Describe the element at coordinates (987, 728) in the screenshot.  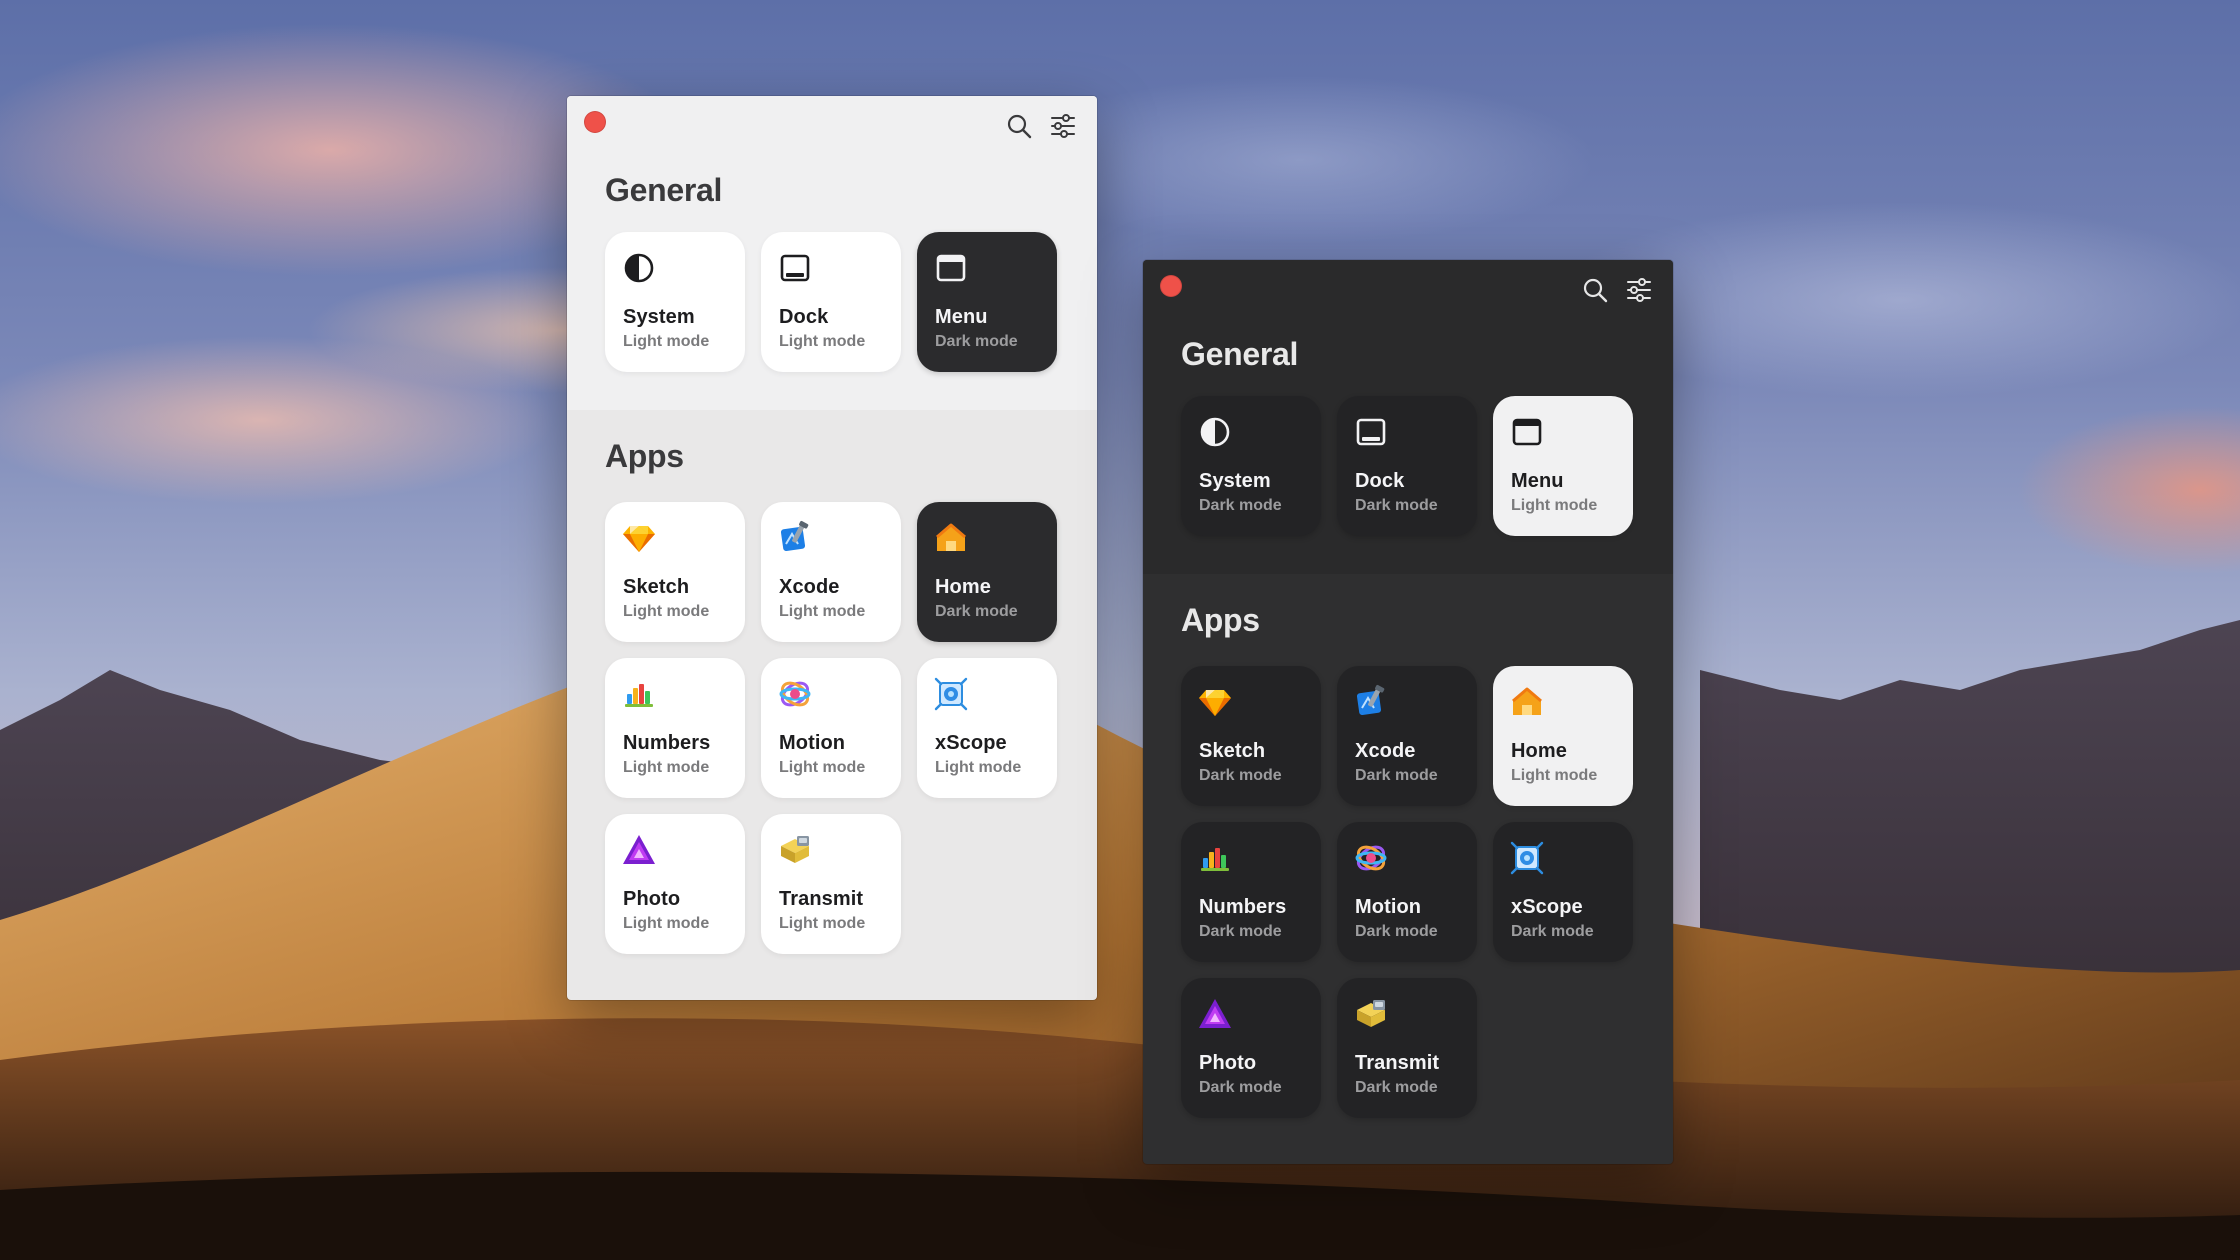
I see `tile-xscope: xScope Light mode` at that location.